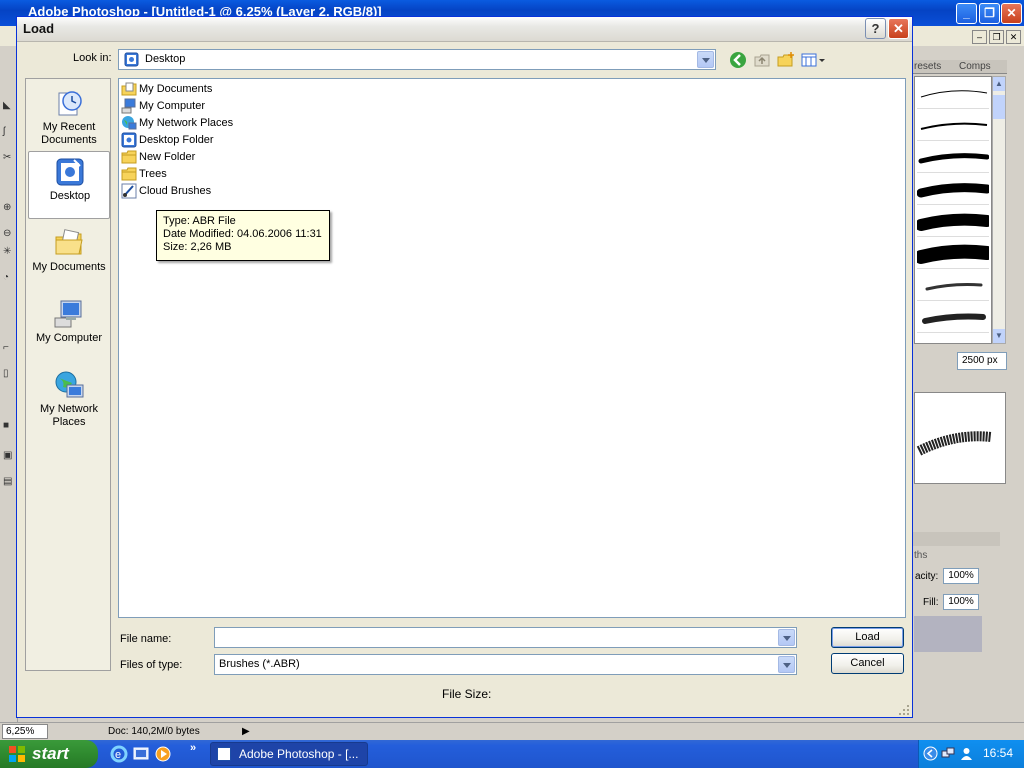 The image size is (1024, 768). What do you see at coordinates (9, 252) in the screenshot?
I see `eraser-tool-icon: ✳` at bounding box center [9, 252].